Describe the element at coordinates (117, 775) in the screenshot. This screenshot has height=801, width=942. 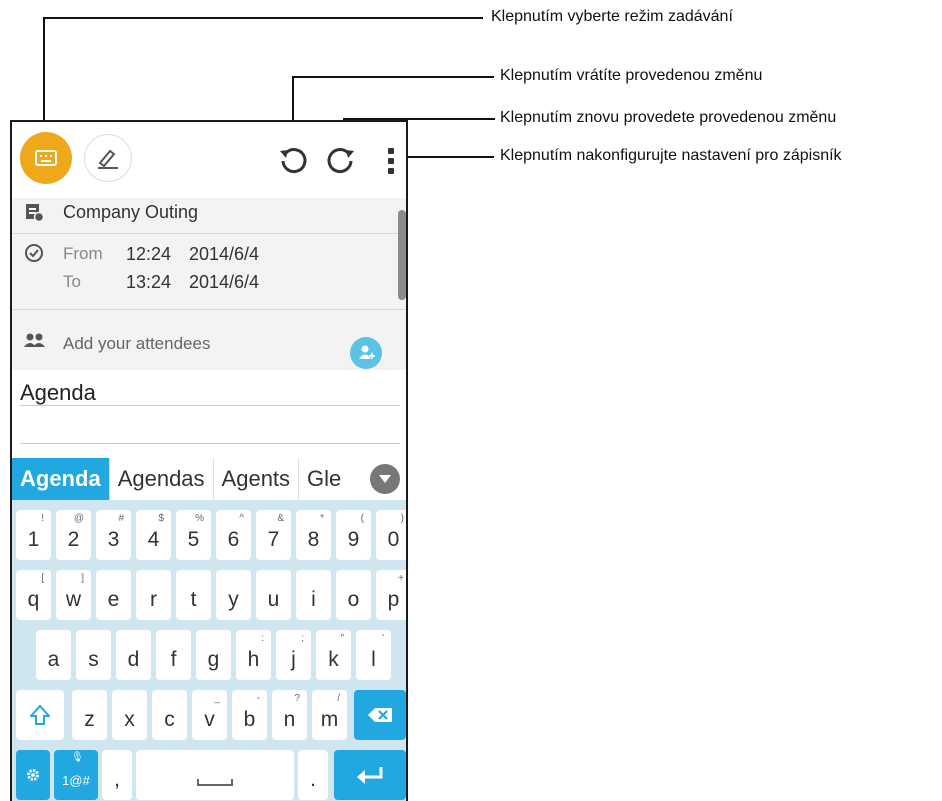
I see `comma-key: ,` at that location.